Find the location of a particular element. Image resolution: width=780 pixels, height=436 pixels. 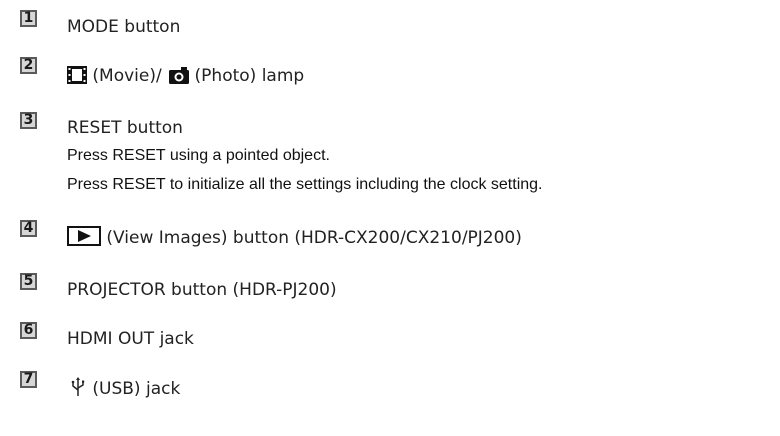

item-number-badge: 3 is located at coordinates (28, 120).